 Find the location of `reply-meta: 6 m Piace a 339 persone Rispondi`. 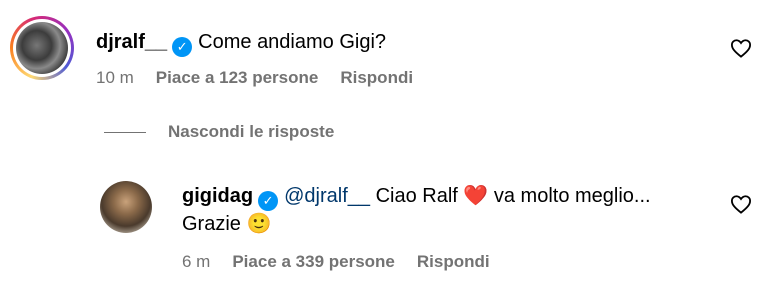

reply-meta: 6 m Piace a 339 persone Rispondi is located at coordinates (347, 262).